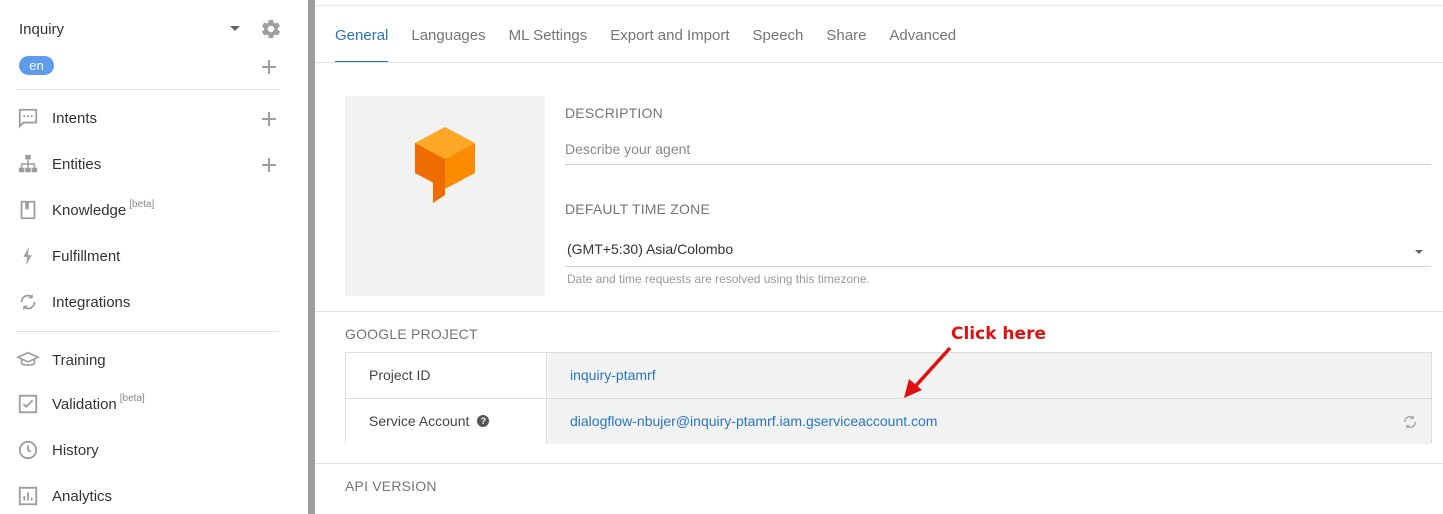  Describe the element at coordinates (548, 43) in the screenshot. I see `tab-ml-settings: ML Settings` at that location.